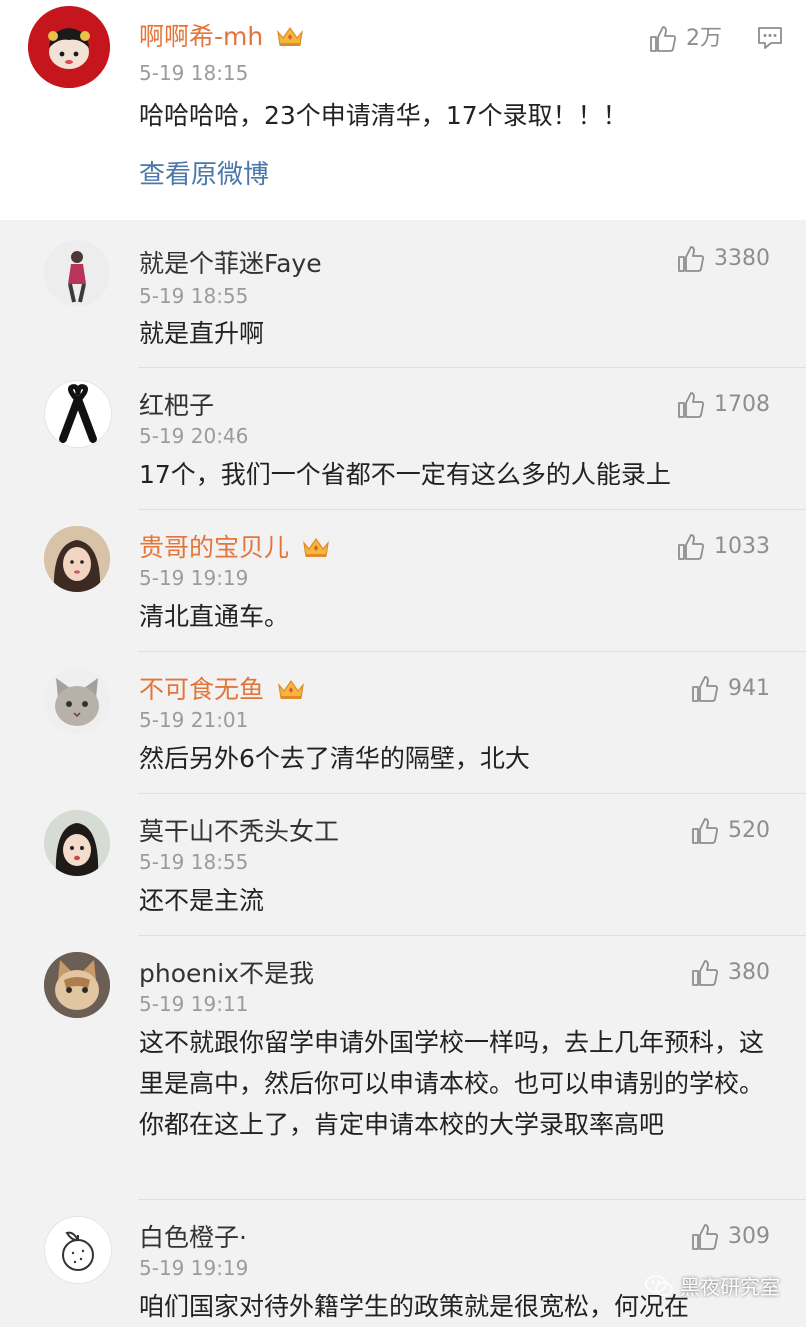 Image resolution: width=806 pixels, height=1327 pixels. I want to click on username: 红杷子, so click(176, 405).